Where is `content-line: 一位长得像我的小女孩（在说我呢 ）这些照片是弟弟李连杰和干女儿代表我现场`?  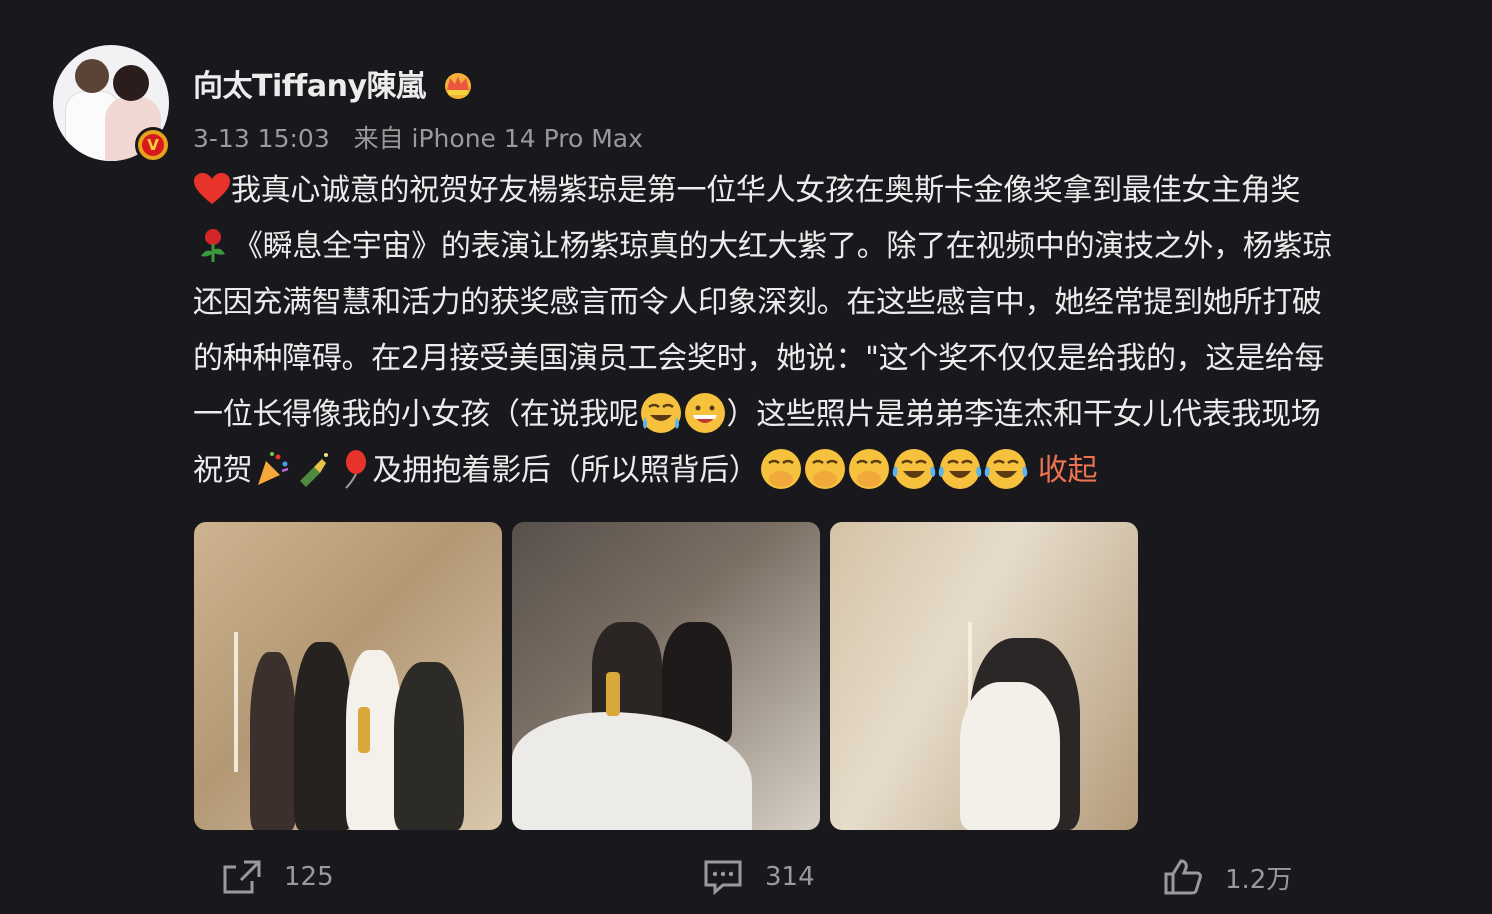 content-line: 一位长得像我的小女孩（在说我呢 ）这些照片是弟弟李连杰和干女儿代表我现场 is located at coordinates (828, 415).